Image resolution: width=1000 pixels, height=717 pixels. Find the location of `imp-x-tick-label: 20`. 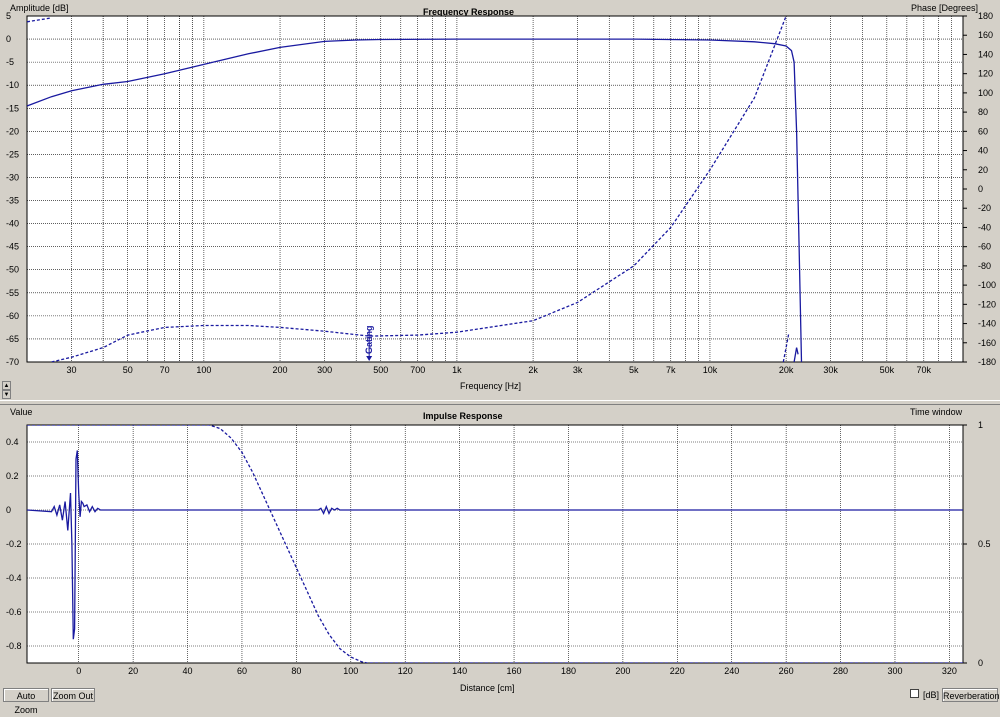

imp-x-tick-label: 20 is located at coordinates (133, 671).